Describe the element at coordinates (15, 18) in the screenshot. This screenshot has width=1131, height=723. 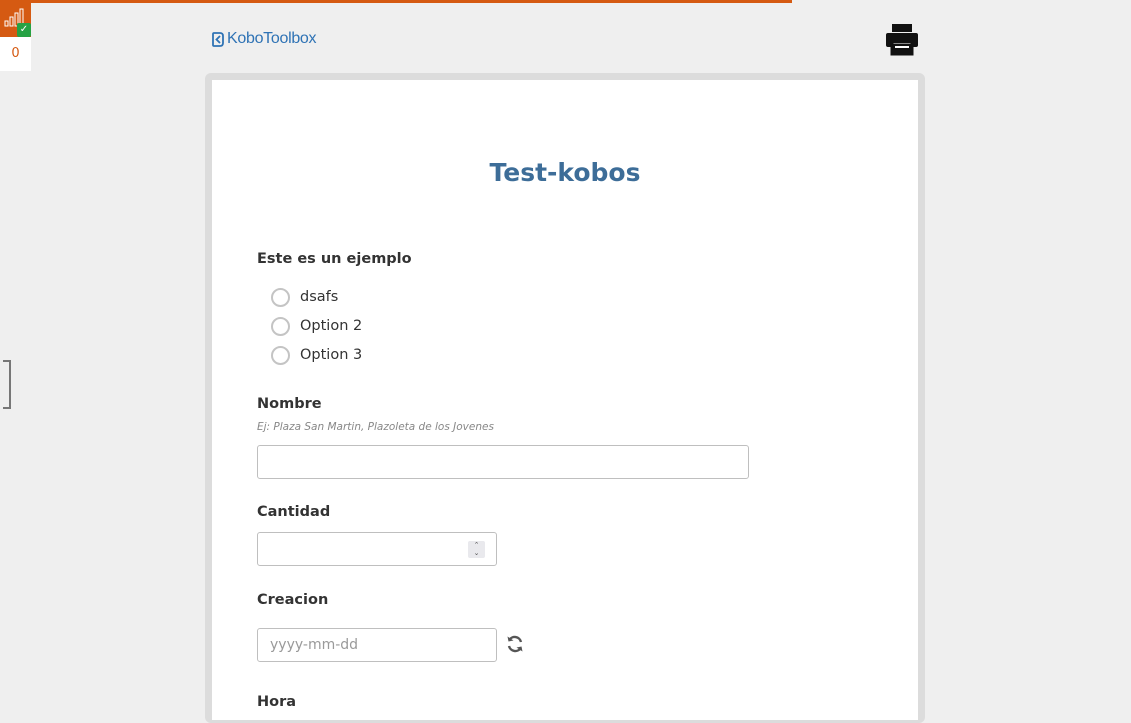
I see `queue-widget-header: ✓` at that location.